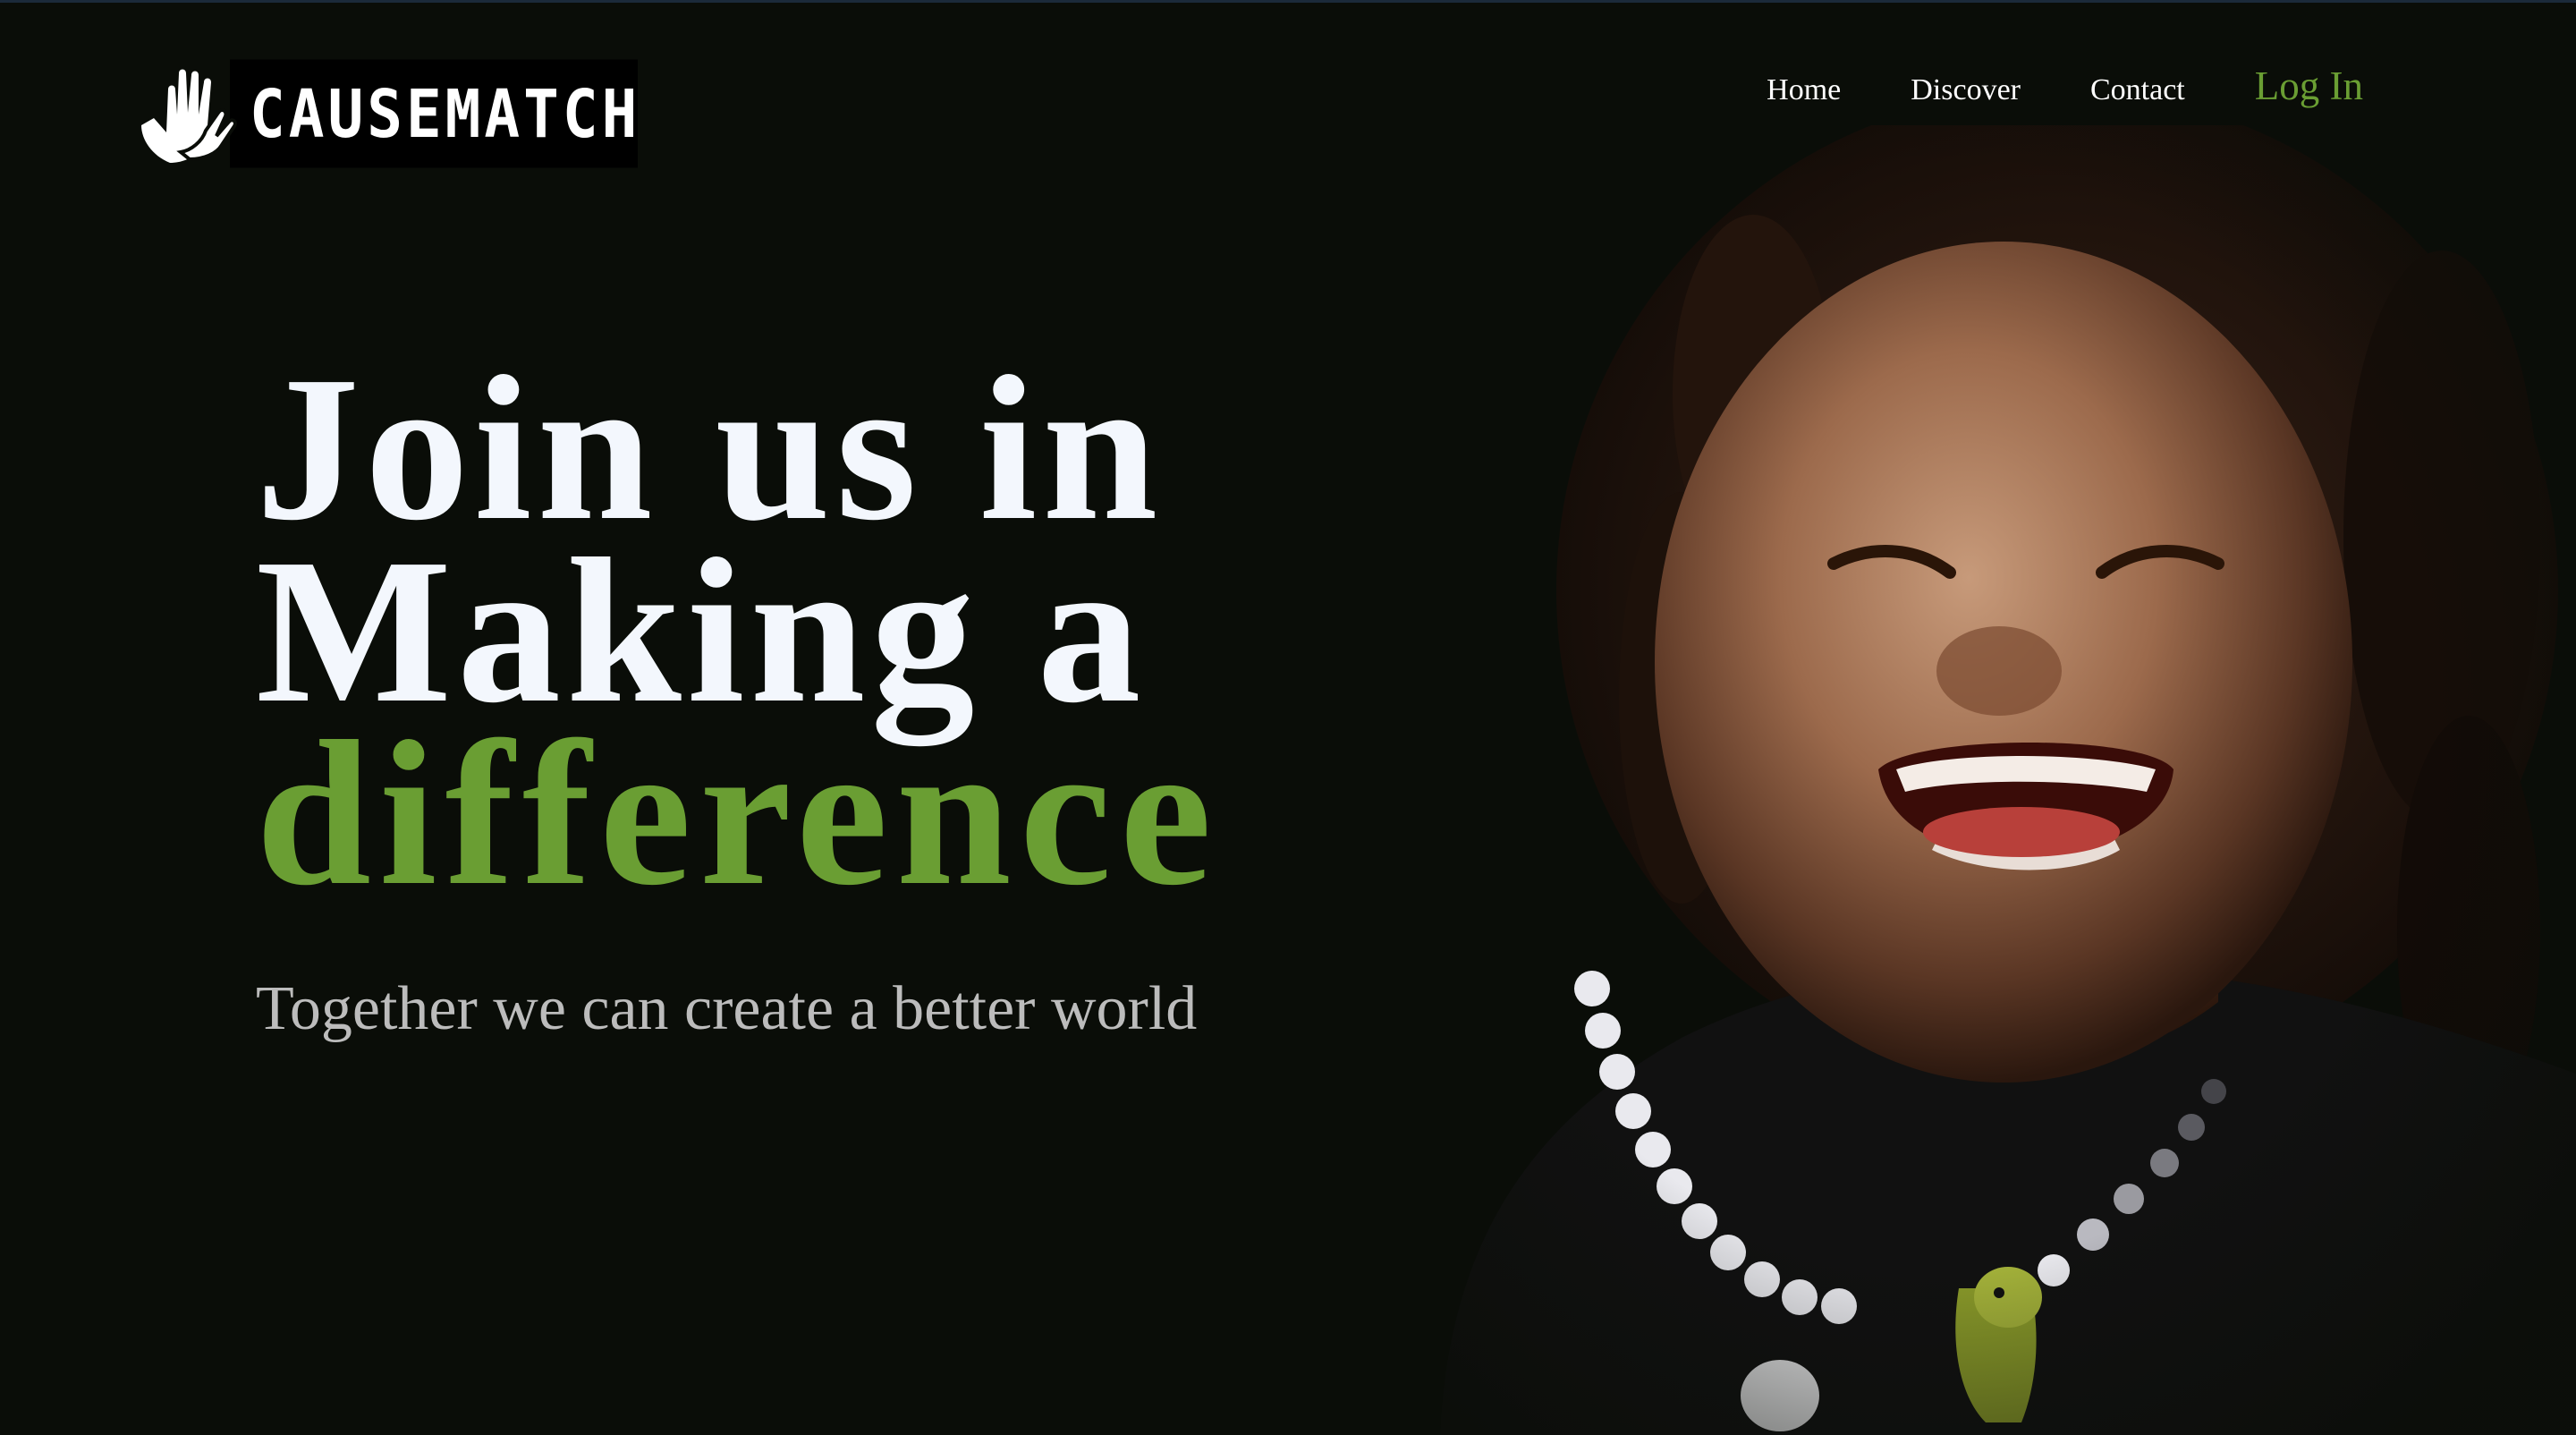 Image resolution: width=2576 pixels, height=1435 pixels. Describe the element at coordinates (2137, 90) in the screenshot. I see `nav-contact: Contact` at that location.